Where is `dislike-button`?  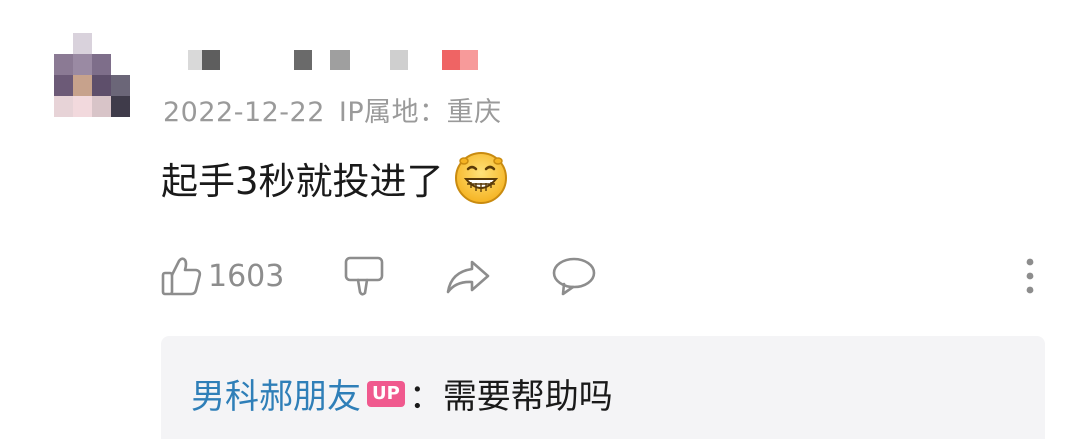 dislike-button is located at coordinates (364, 276).